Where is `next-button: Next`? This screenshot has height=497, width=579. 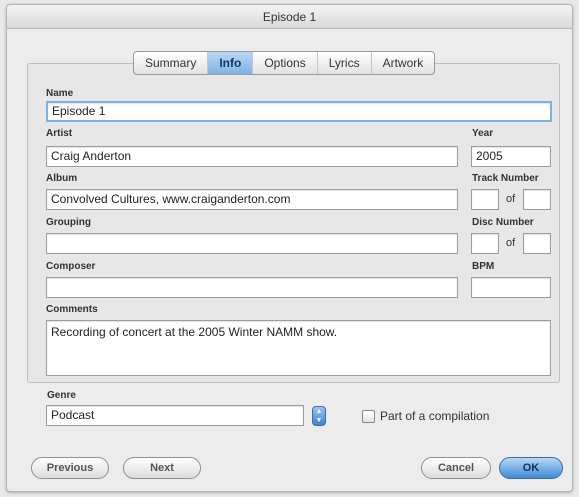 next-button: Next is located at coordinates (162, 468).